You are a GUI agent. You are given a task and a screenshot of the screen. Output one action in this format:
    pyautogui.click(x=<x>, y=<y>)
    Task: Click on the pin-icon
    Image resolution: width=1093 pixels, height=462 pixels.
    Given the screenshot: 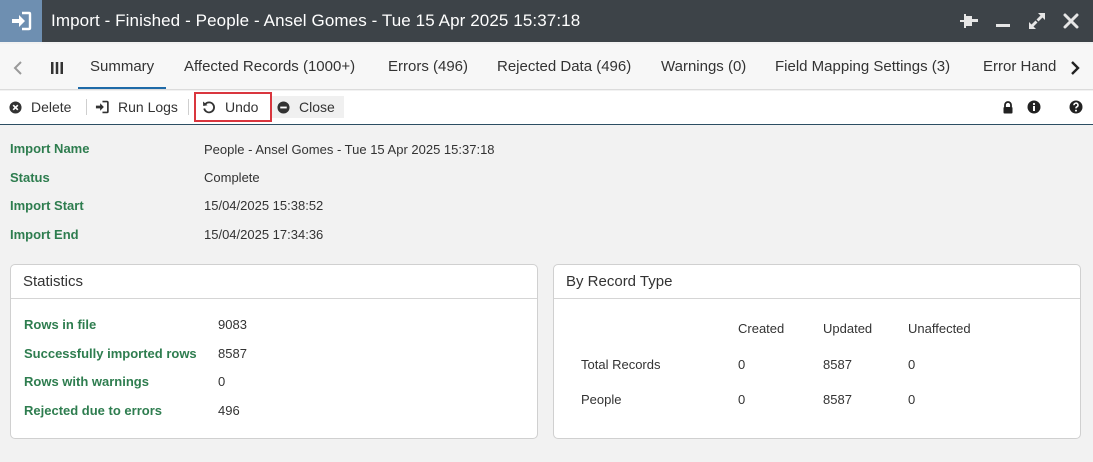 What is the action you would take?
    pyautogui.click(x=969, y=21)
    